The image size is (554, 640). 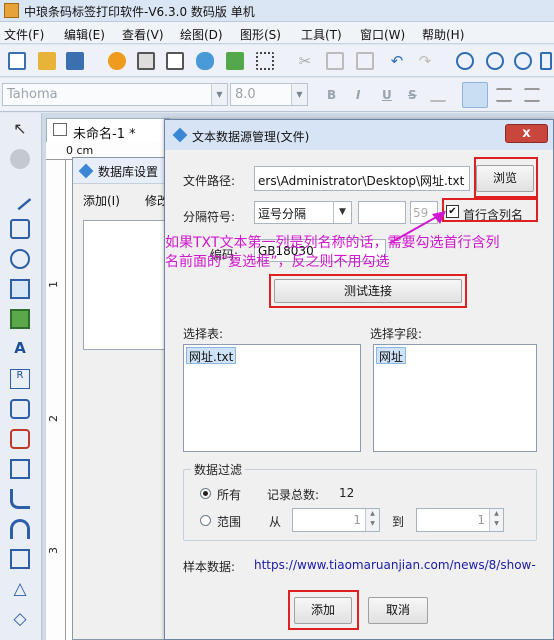 I want to click on app-logo-icon, so click(x=11, y=10).